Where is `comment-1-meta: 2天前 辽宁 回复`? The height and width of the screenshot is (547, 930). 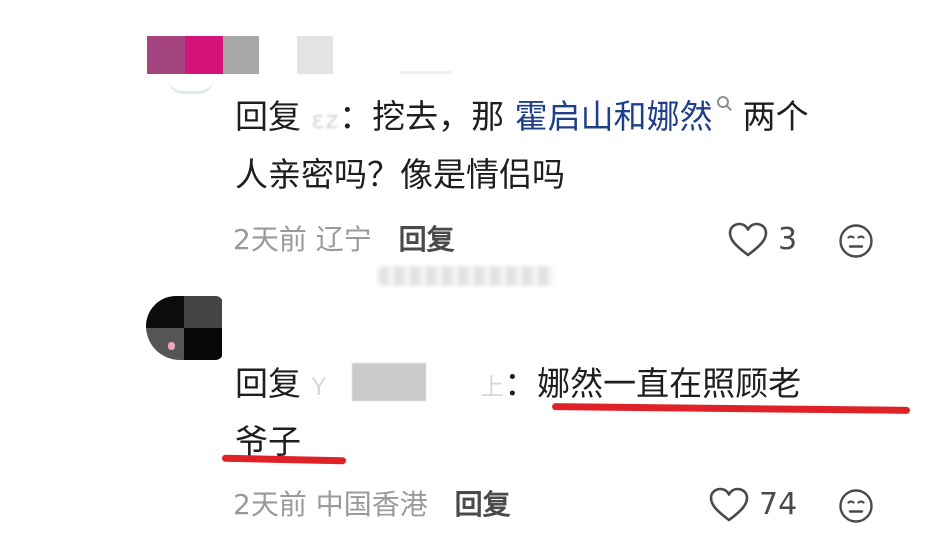 comment-1-meta: 2天前 辽宁 回复 is located at coordinates (344, 240).